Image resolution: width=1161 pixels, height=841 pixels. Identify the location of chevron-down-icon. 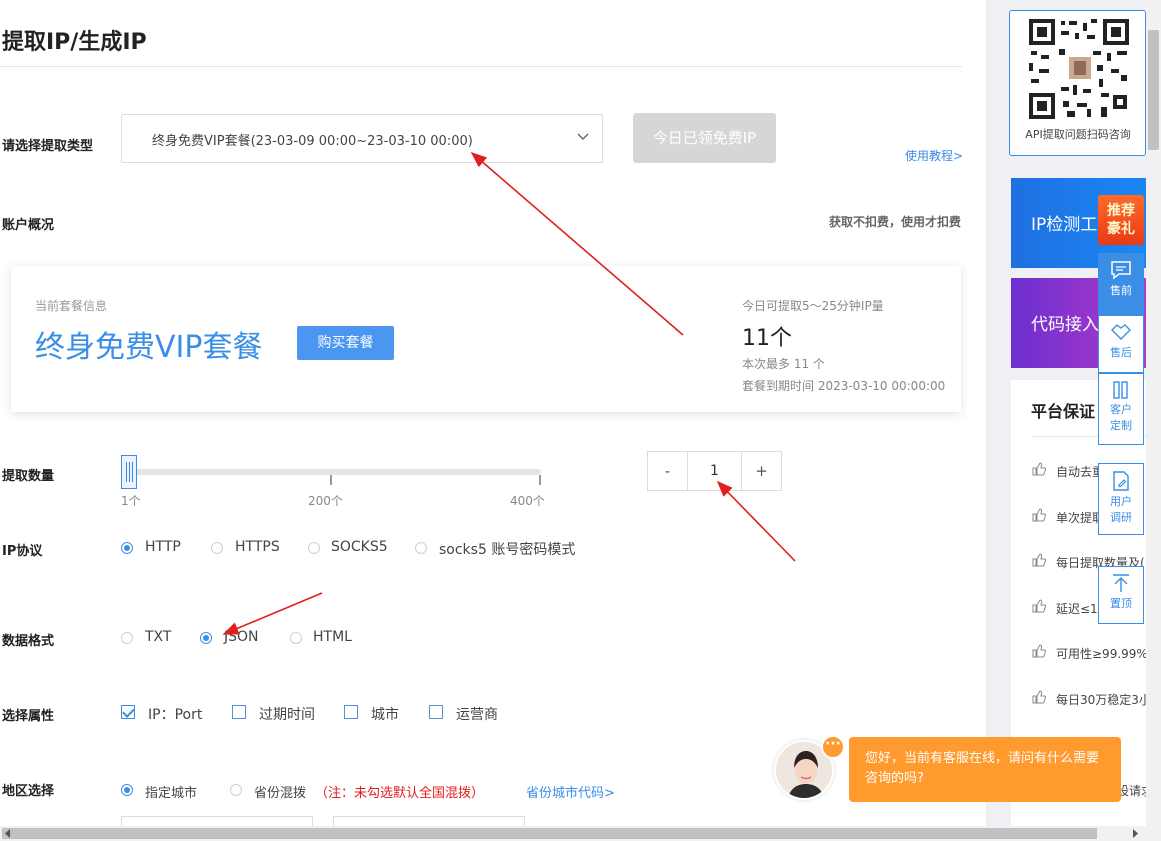
(583, 136).